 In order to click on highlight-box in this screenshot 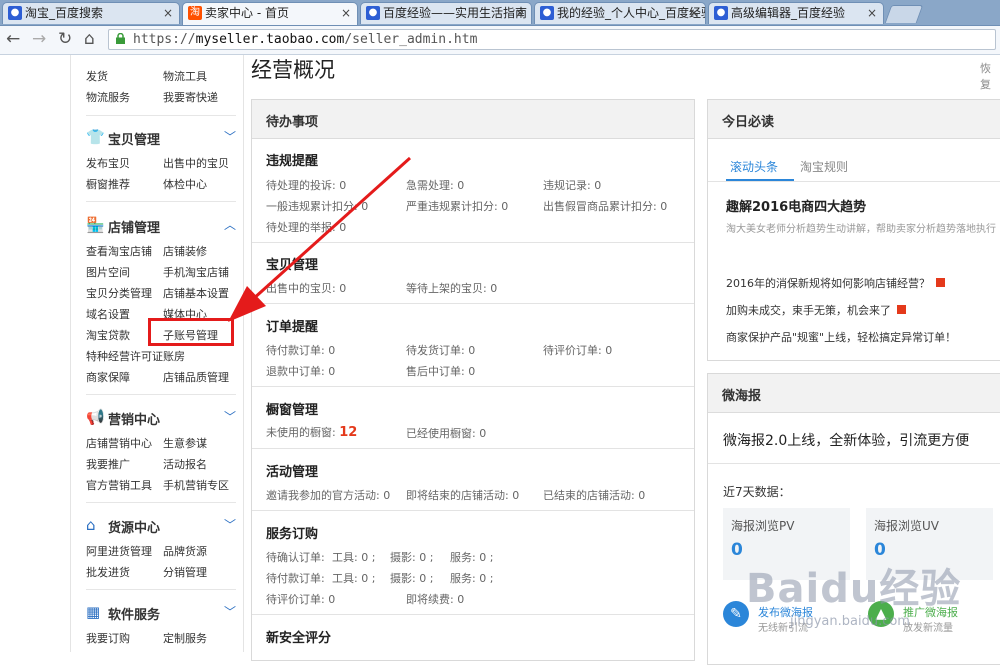, I will do `click(191, 332)`.